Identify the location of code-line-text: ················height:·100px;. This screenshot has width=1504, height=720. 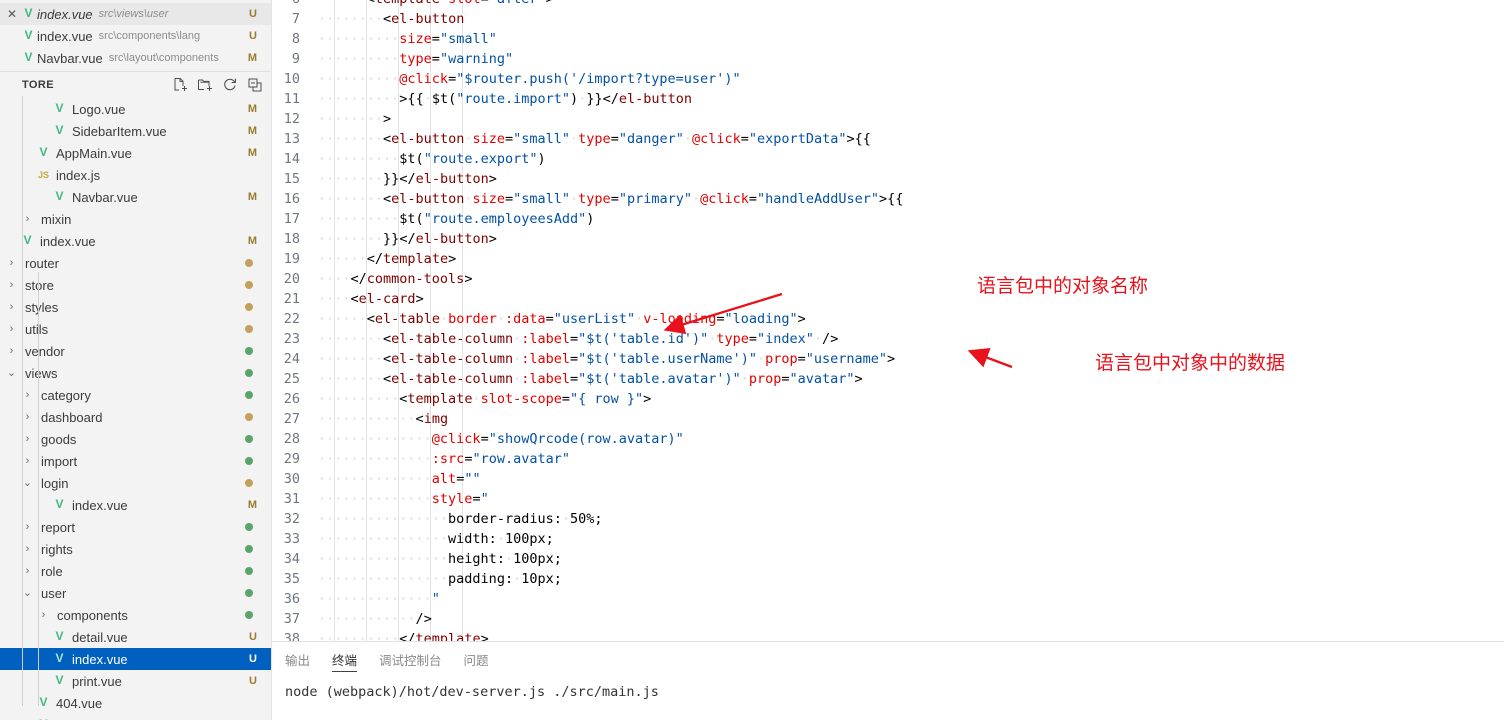
(440, 559).